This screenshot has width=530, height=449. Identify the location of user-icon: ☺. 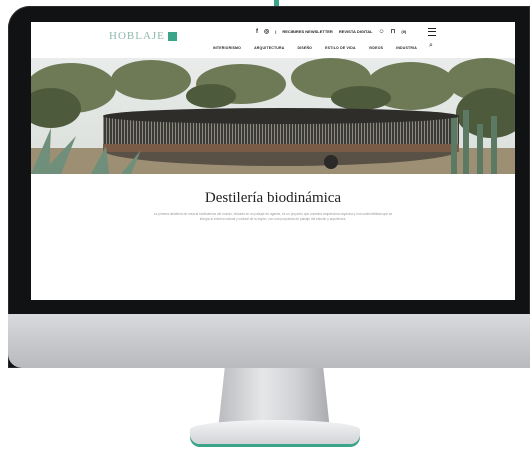
(382, 32).